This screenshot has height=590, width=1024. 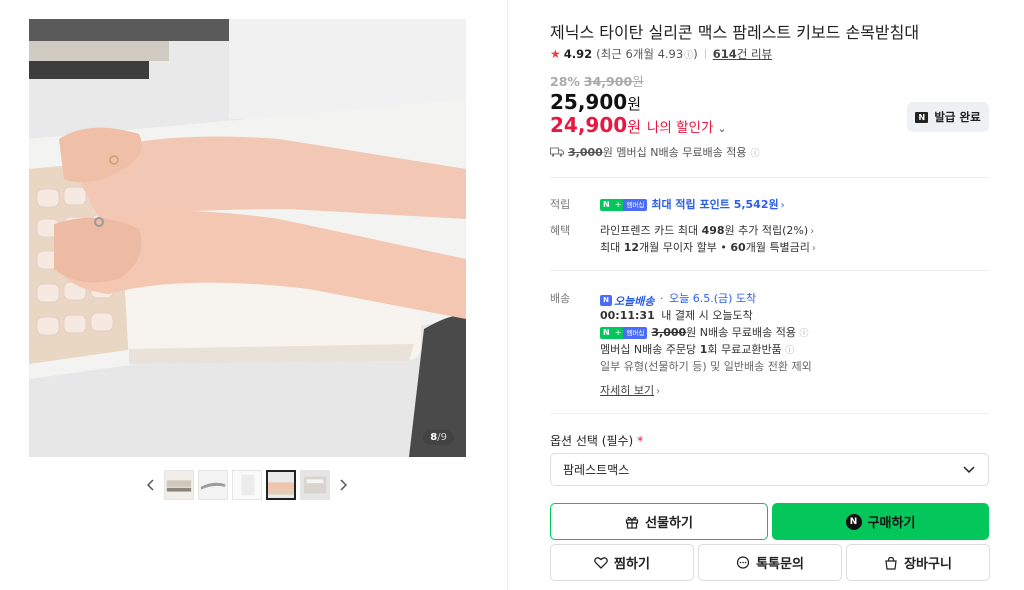 I want to click on countdown-timer: 00:11:31, so click(x=627, y=315).